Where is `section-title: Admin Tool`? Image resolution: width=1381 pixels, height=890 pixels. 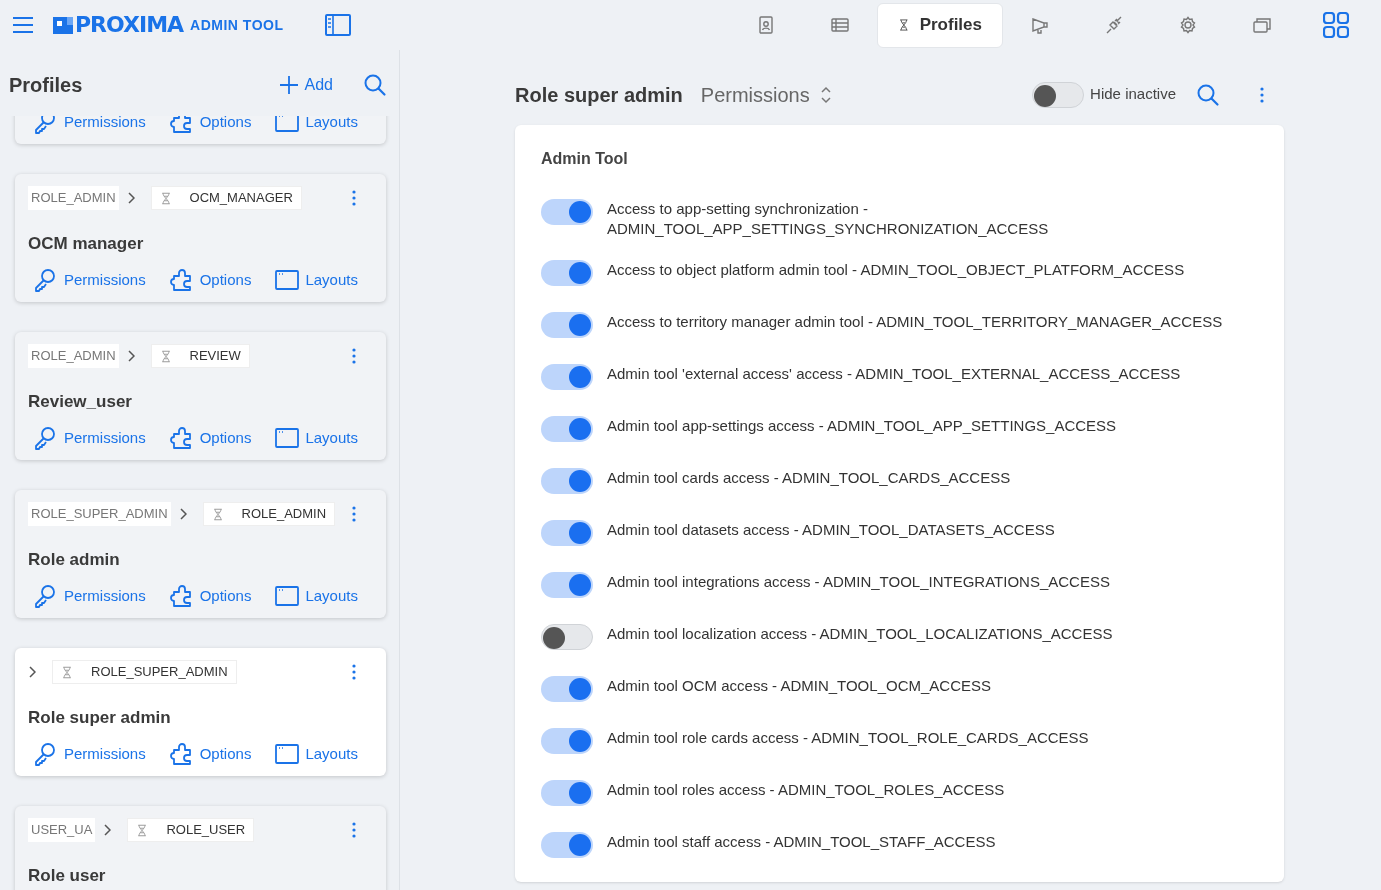
section-title: Admin Tool is located at coordinates (585, 159).